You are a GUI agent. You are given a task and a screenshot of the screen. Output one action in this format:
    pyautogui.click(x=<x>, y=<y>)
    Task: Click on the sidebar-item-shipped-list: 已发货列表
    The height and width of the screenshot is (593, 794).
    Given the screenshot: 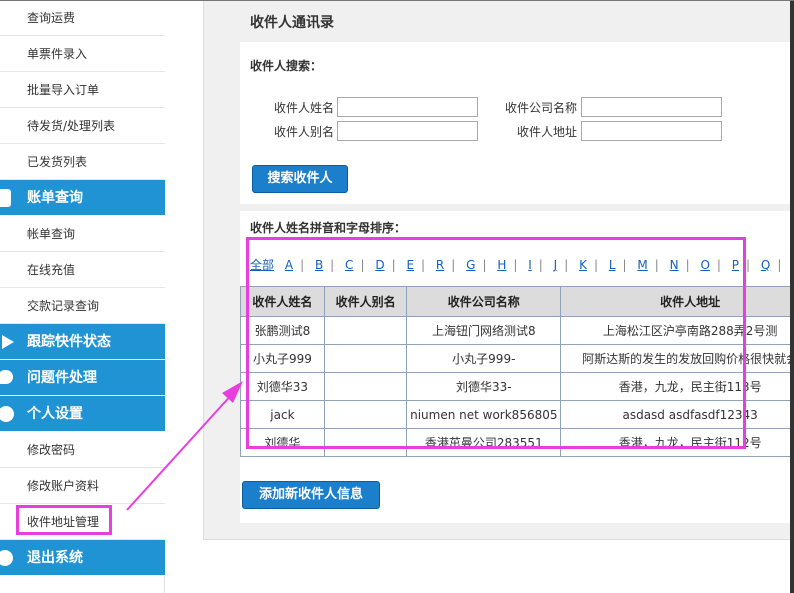 What is the action you would take?
    pyautogui.click(x=82, y=162)
    